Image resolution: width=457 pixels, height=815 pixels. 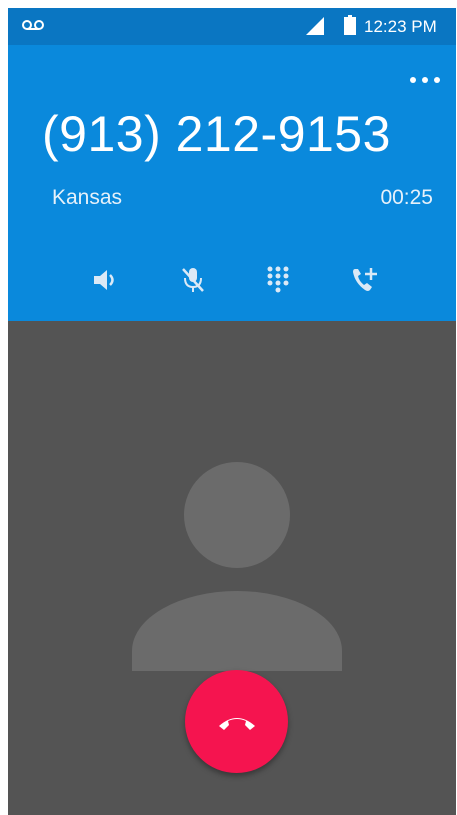 I want to click on voicemail-icon, so click(x=33, y=25).